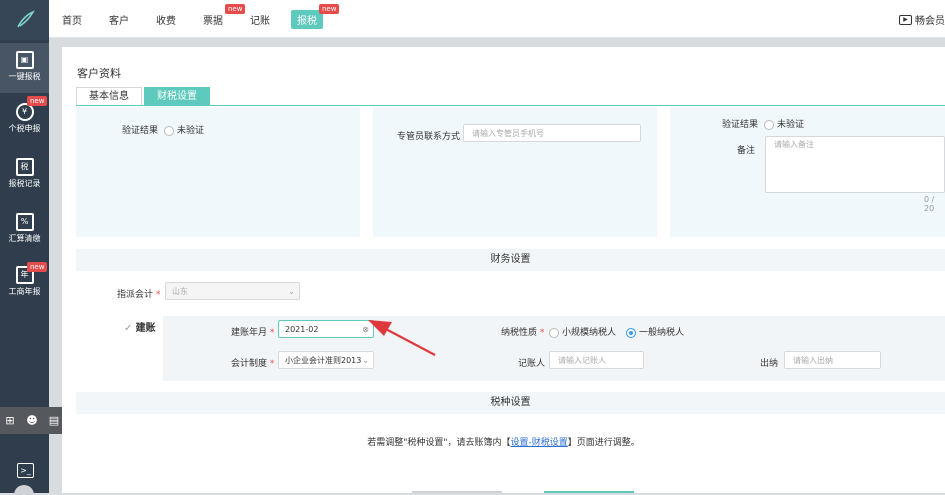 This screenshot has width=945, height=495. Describe the element at coordinates (503, 443) in the screenshot. I see `tax-settings-notice: 若需调整"税种设置"，请去账簿内【设置-财税设置】页面进行调整。` at that location.